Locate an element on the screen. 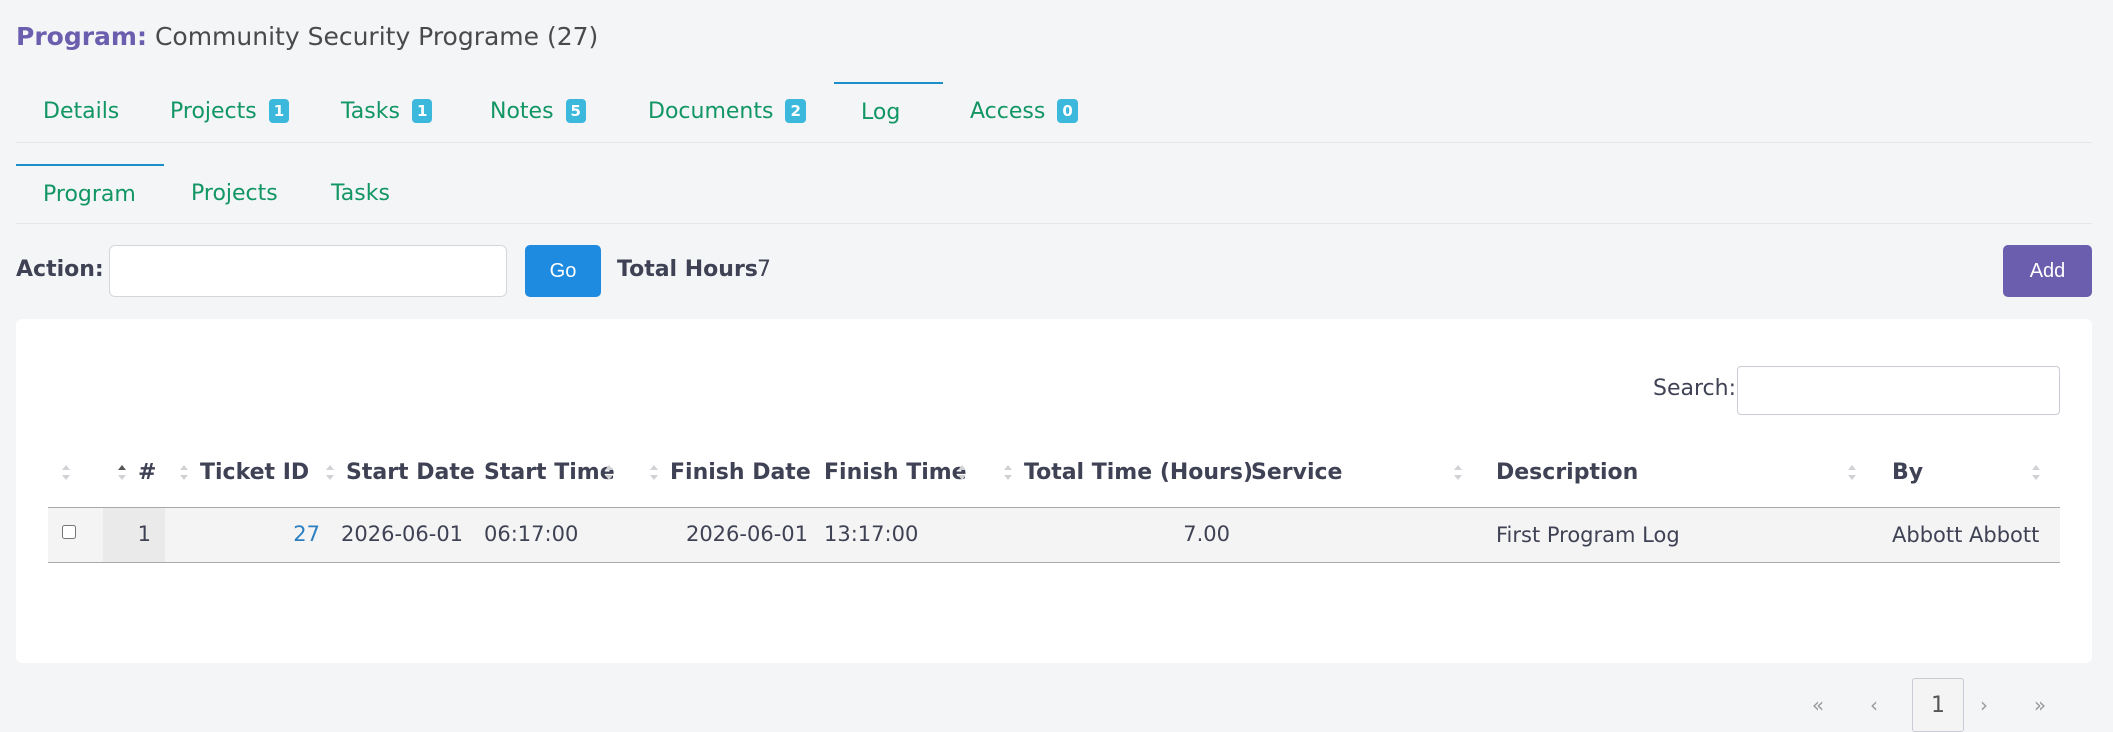 This screenshot has height=732, width=2113. pagination: « ‹ 1 › » is located at coordinates (1054, 705).